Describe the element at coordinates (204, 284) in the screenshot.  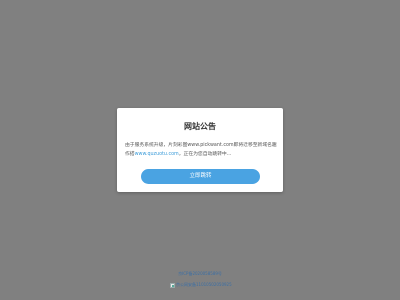
I see `police-record-text: 京公网安备11010502050925` at that location.